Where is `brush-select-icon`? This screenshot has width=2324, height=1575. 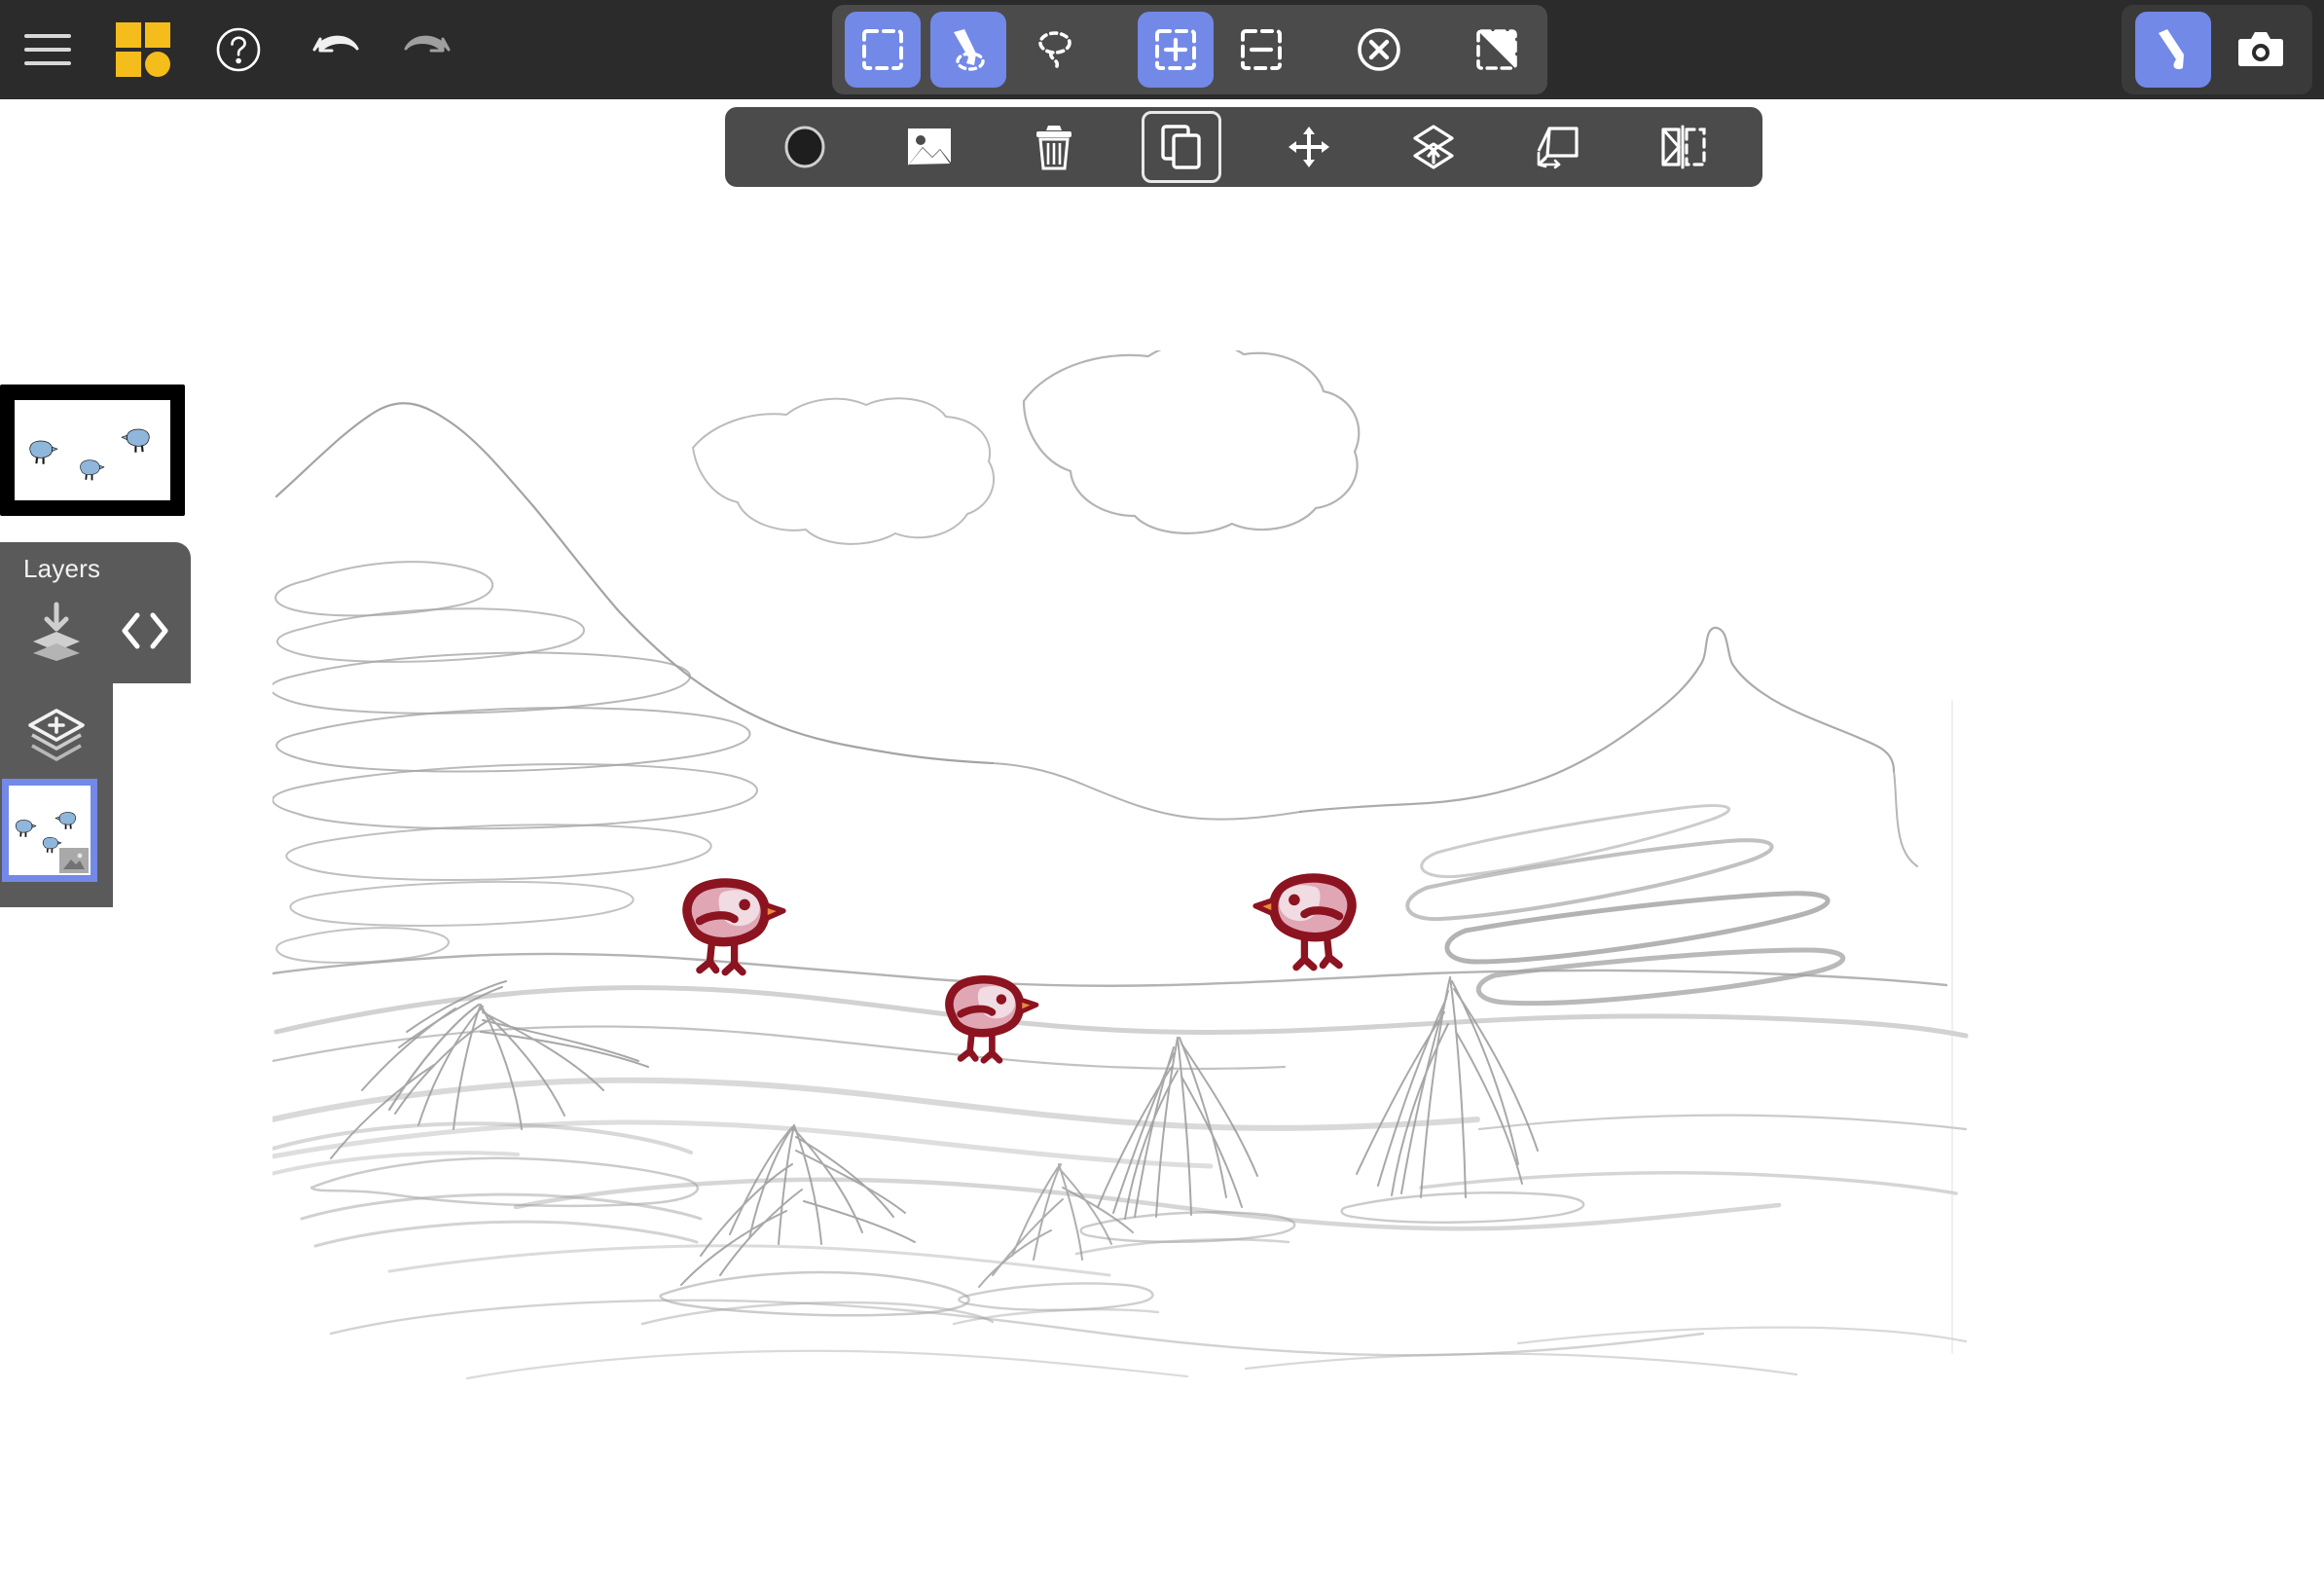
brush-select-icon is located at coordinates (969, 50).